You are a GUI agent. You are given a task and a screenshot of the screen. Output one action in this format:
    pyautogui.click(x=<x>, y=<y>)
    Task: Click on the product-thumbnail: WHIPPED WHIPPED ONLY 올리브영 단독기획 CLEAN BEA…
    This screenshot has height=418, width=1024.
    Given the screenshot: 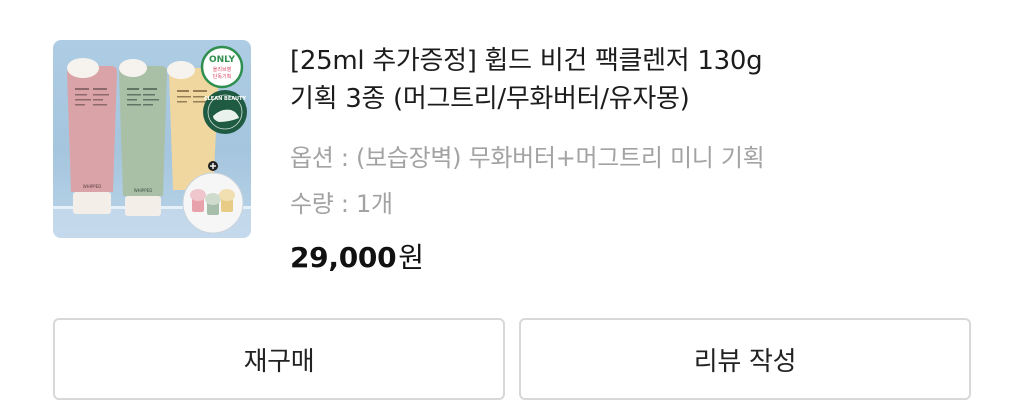 What is the action you would take?
    pyautogui.click(x=152, y=139)
    